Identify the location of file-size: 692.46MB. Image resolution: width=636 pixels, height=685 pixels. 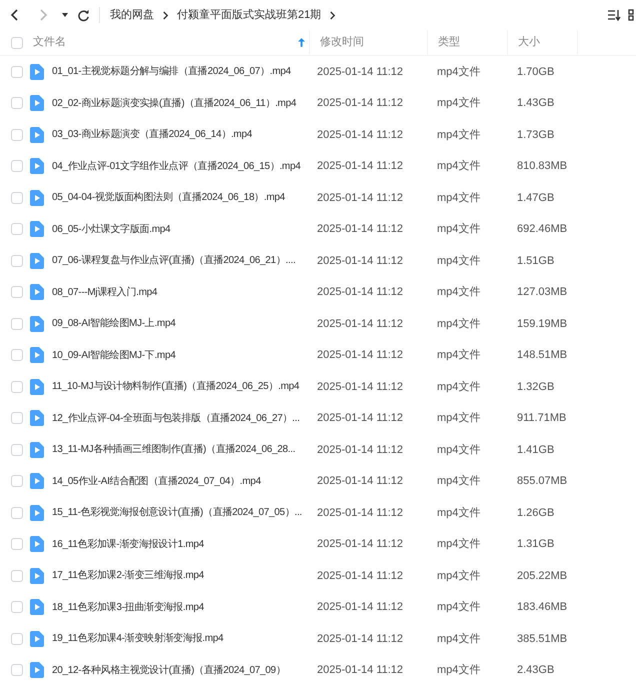
(542, 229).